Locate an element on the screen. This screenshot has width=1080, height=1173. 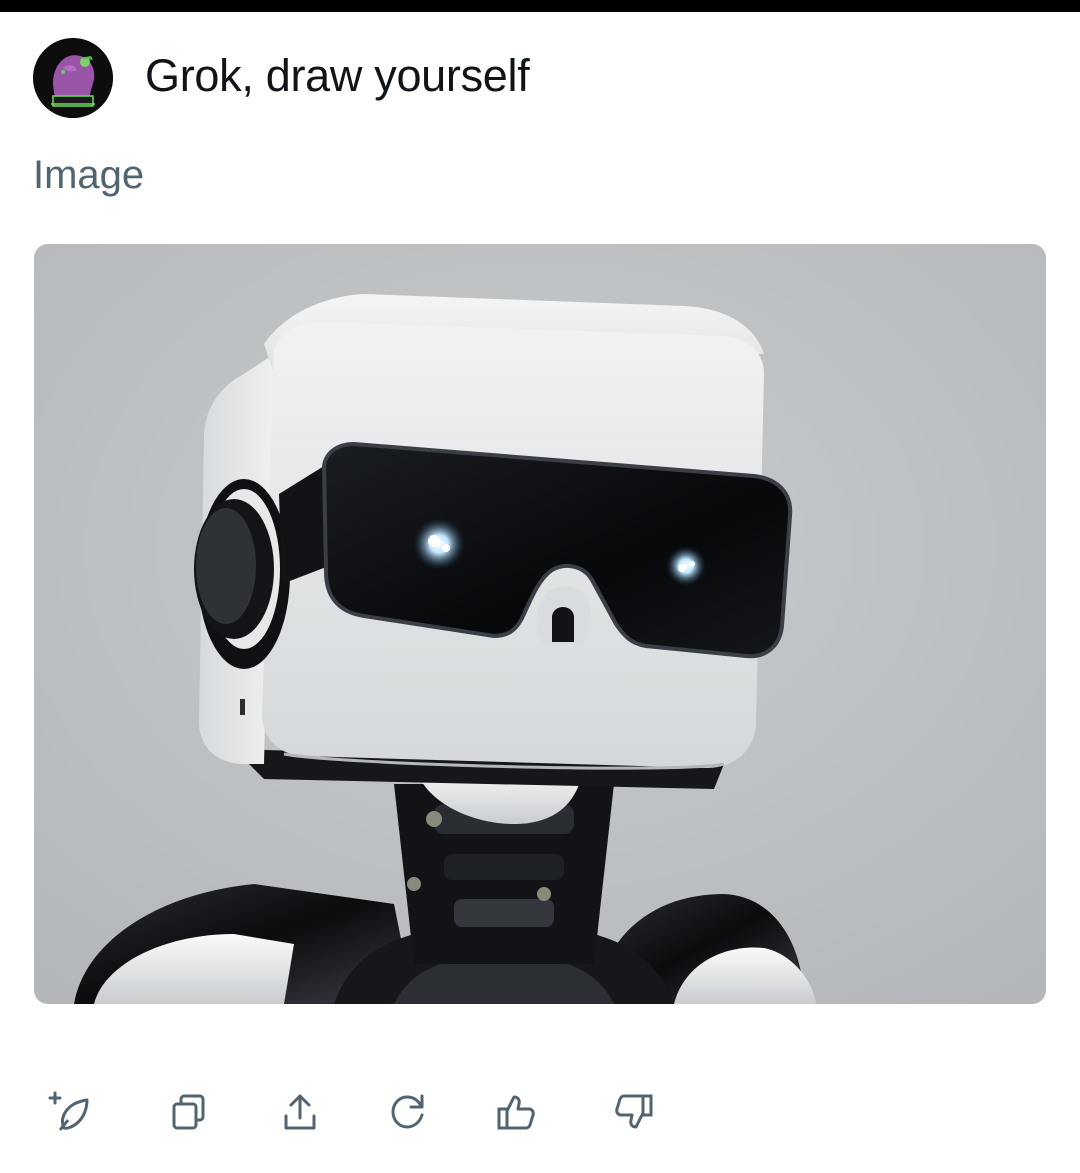
share-button is located at coordinates (300, 1112).